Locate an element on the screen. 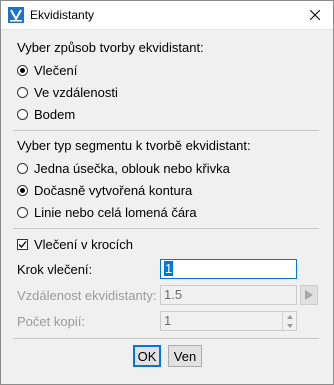 The height and width of the screenshot is (385, 334). arrow-down-icon is located at coordinates (289, 325).